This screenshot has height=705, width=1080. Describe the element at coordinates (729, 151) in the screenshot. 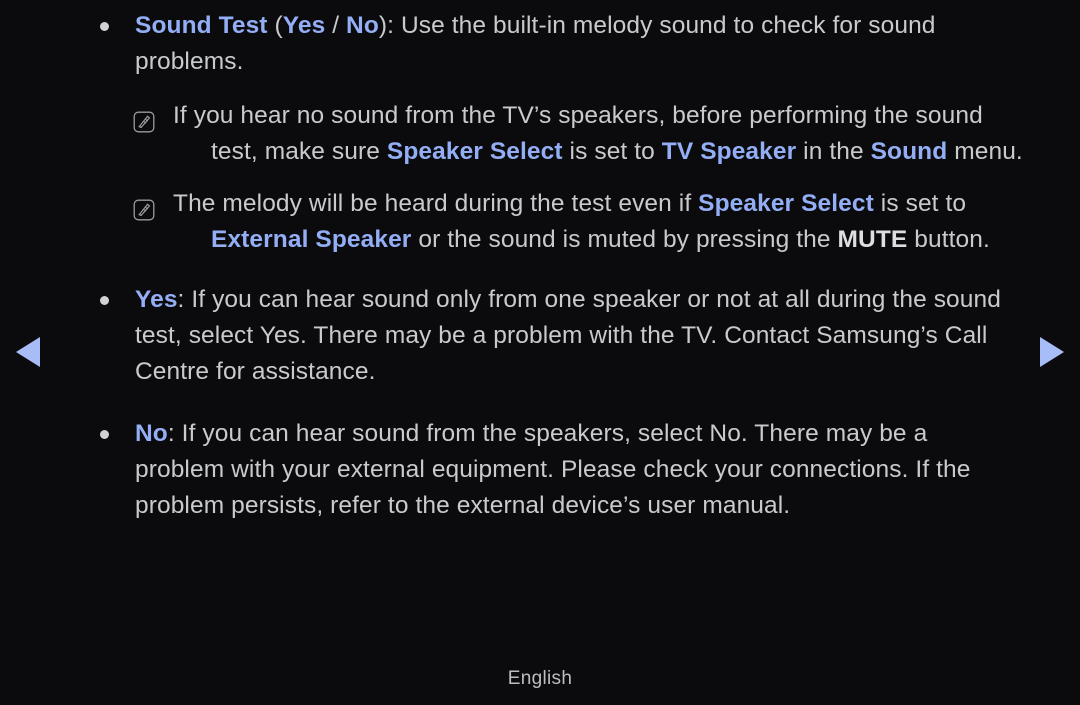

I see `term-tv-speaker: TV Speaker` at that location.